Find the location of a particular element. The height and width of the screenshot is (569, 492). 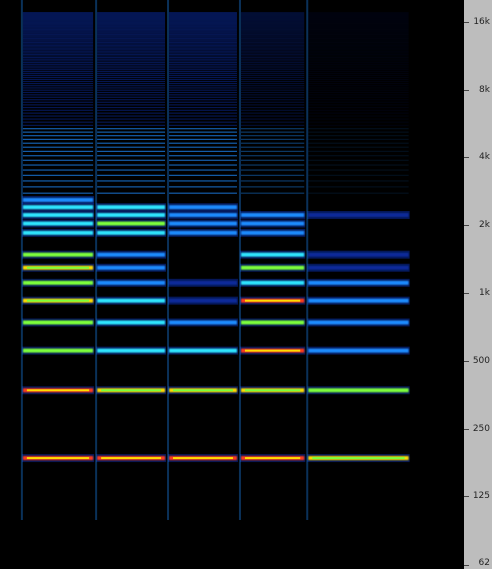

y-tick-label: 8k is located at coordinates (484, 90).